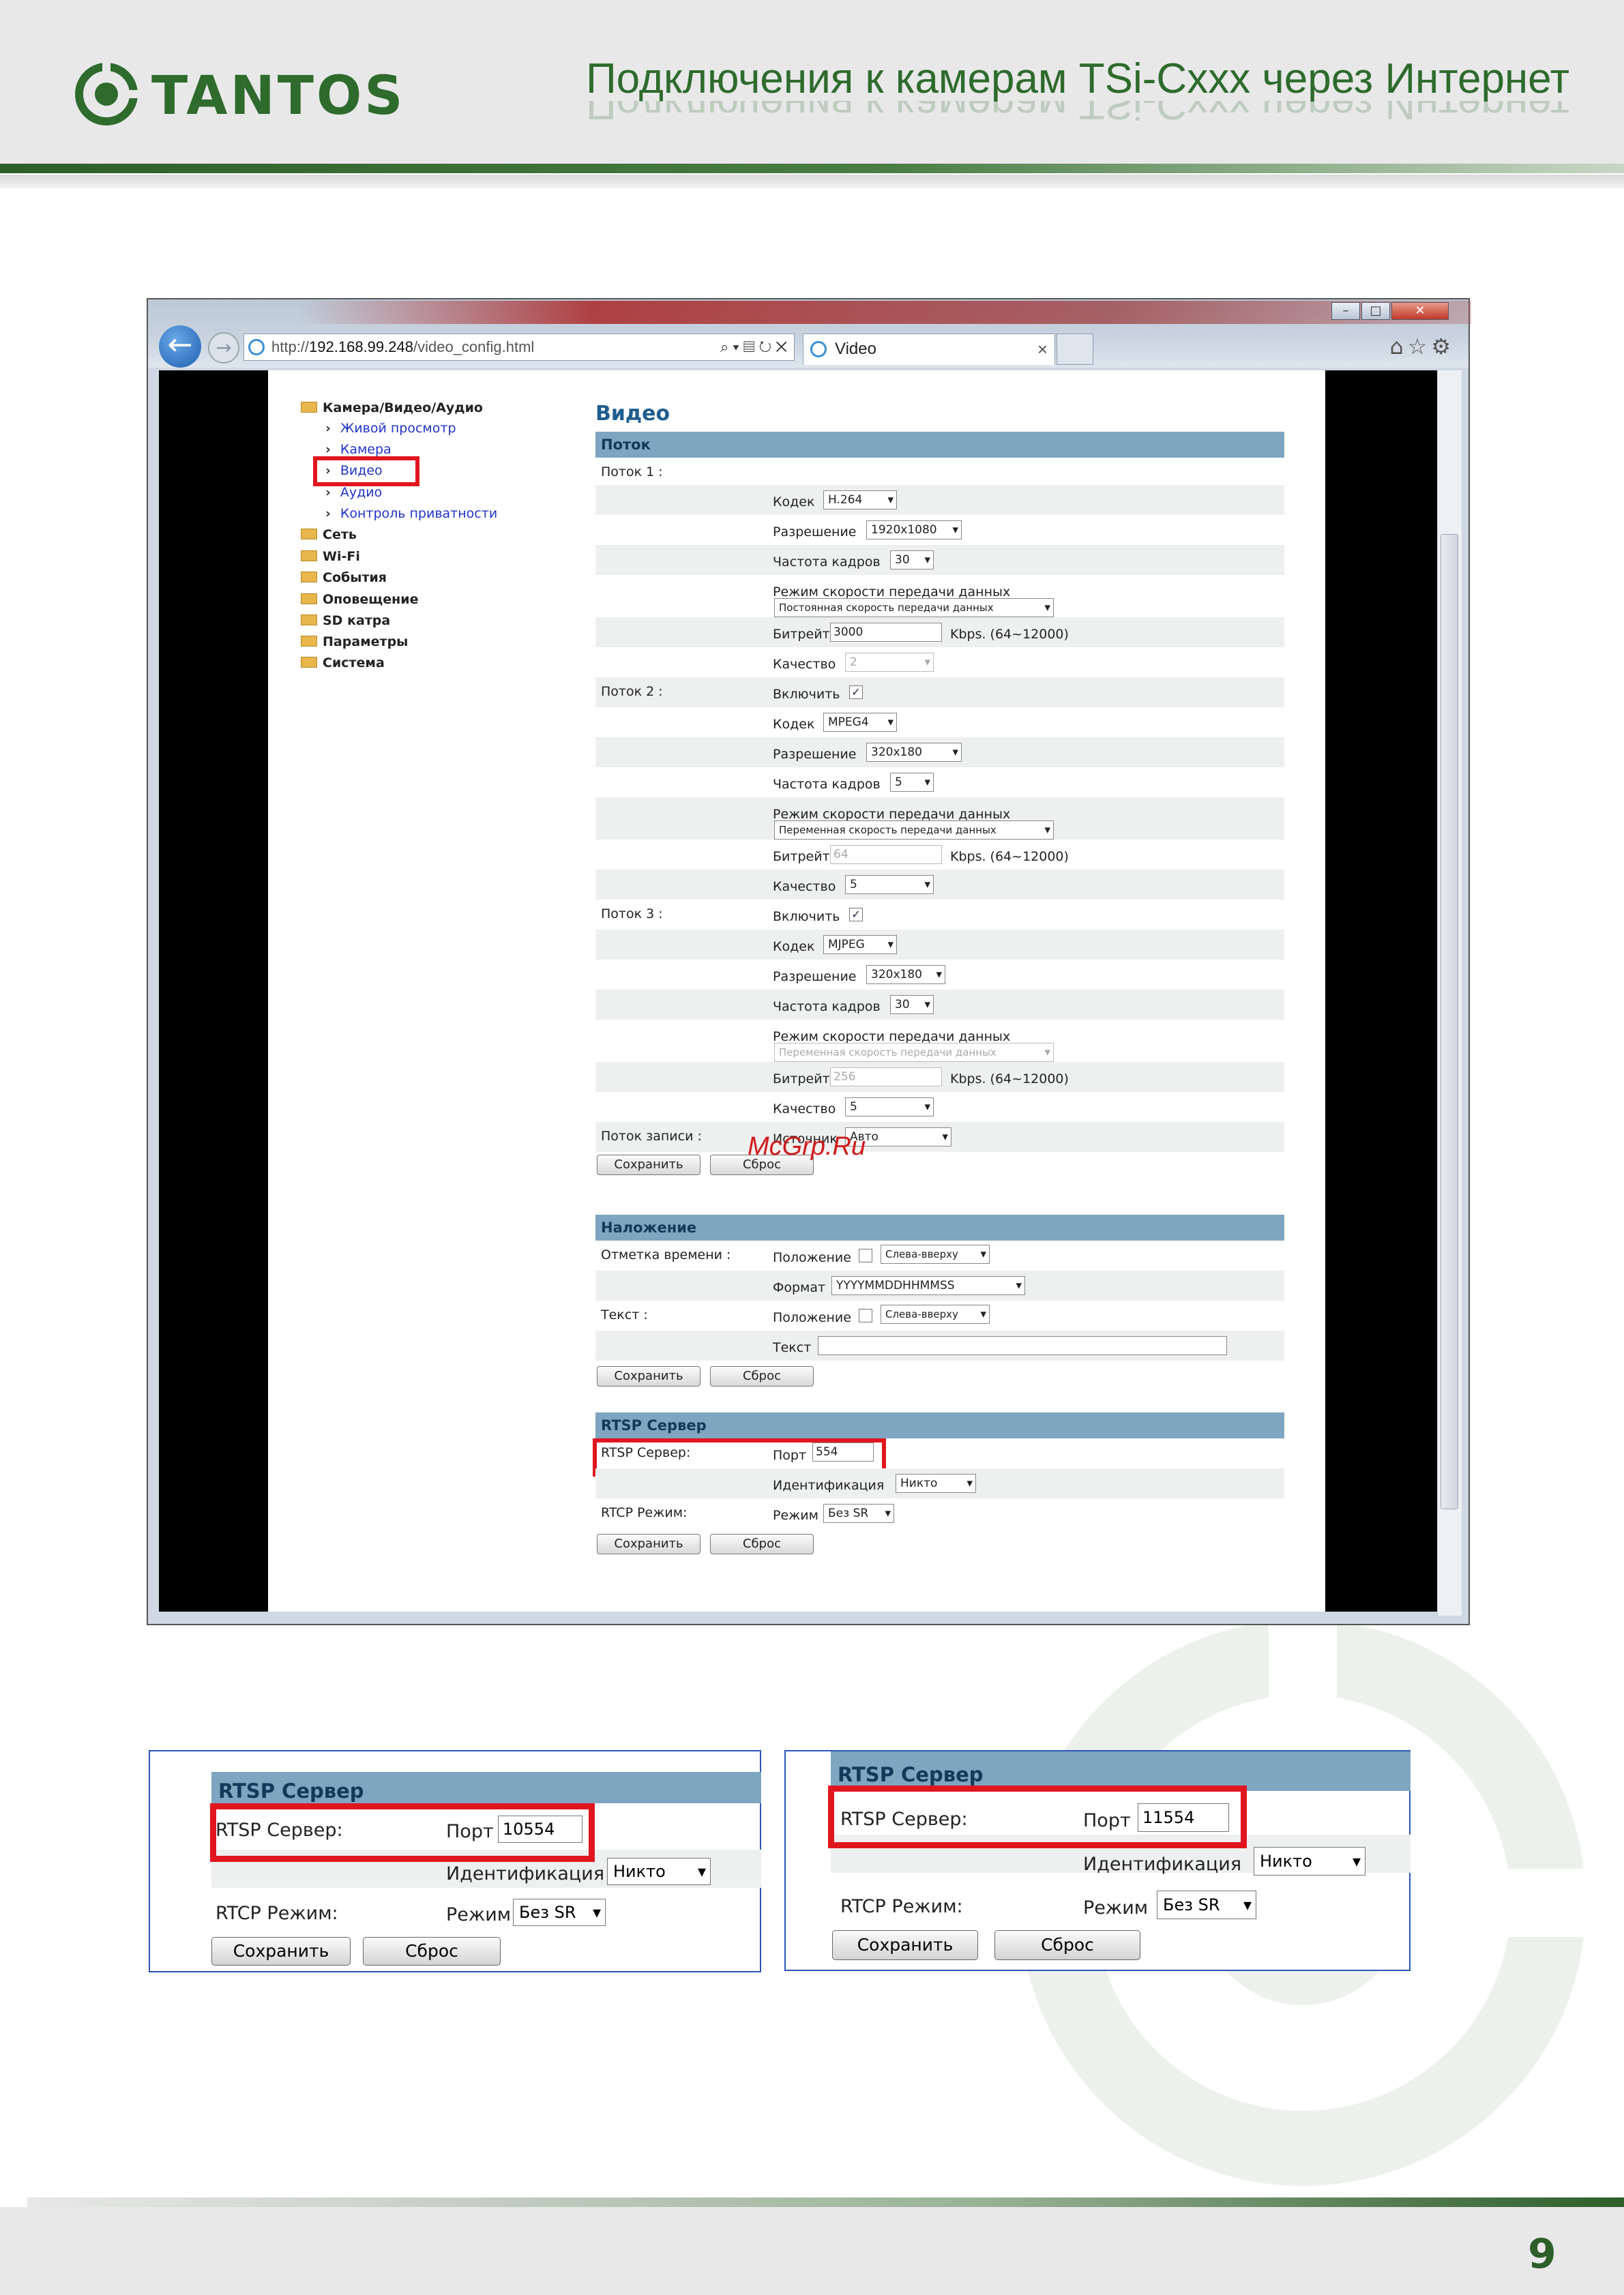 The height and width of the screenshot is (2295, 1624). What do you see at coordinates (329, 534) in the screenshot?
I see `nav-folder-network: Сеть` at bounding box center [329, 534].